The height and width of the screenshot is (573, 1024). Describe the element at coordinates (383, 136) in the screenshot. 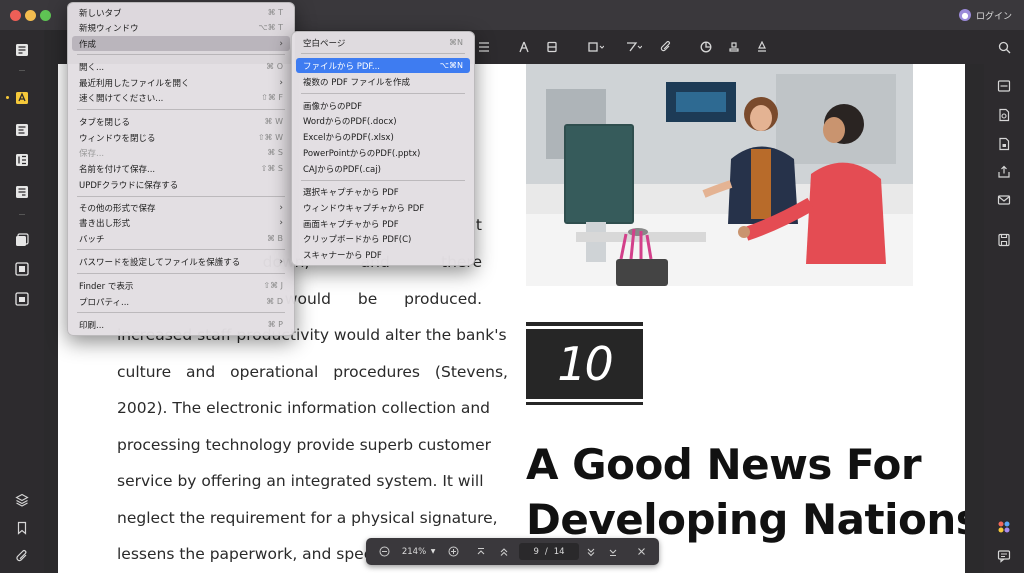

I see `submenu-item-pdf-from-excel: ExcelからのPDF(.xlsx)` at that location.